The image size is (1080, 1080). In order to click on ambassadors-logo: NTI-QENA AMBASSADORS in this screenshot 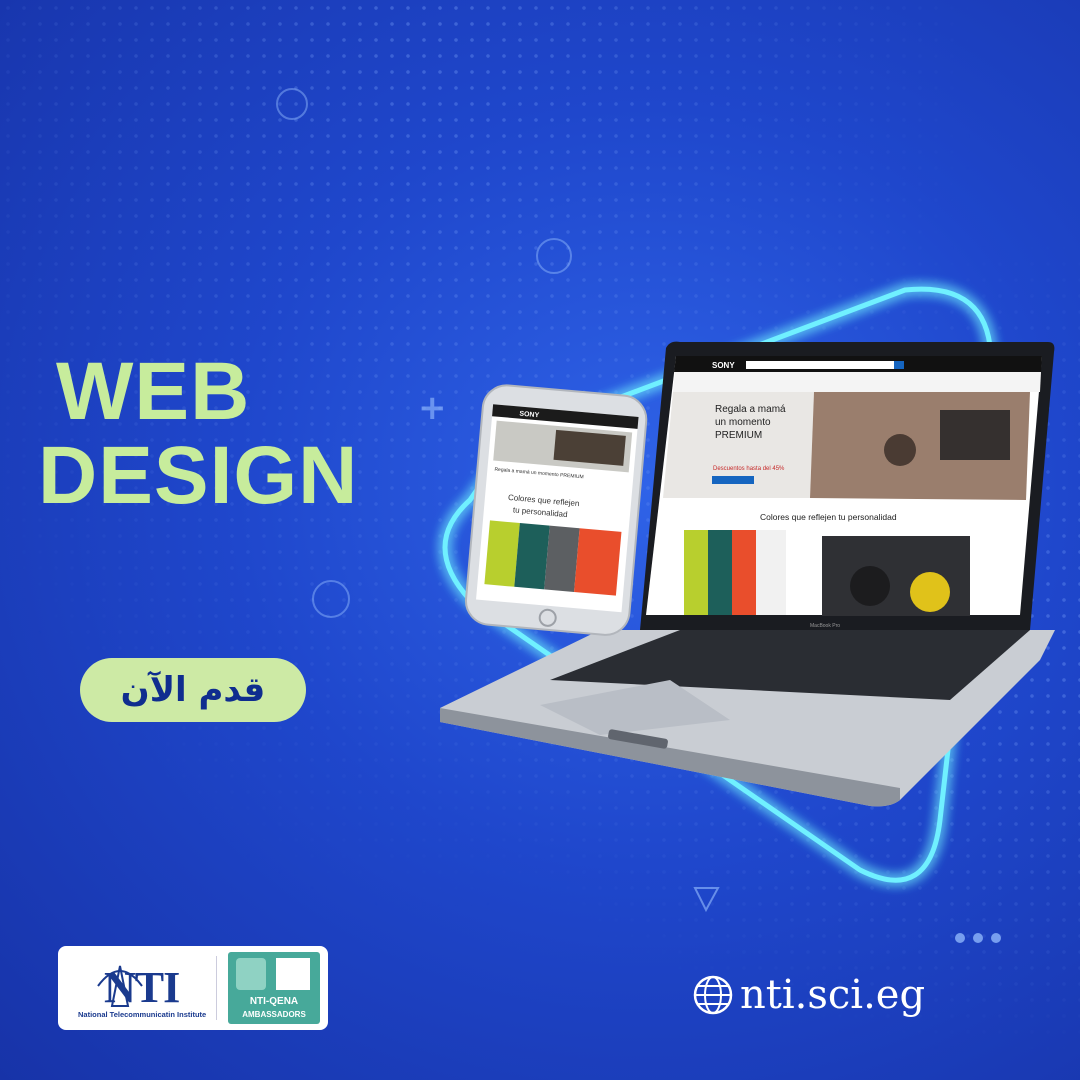, I will do `click(274, 988)`.